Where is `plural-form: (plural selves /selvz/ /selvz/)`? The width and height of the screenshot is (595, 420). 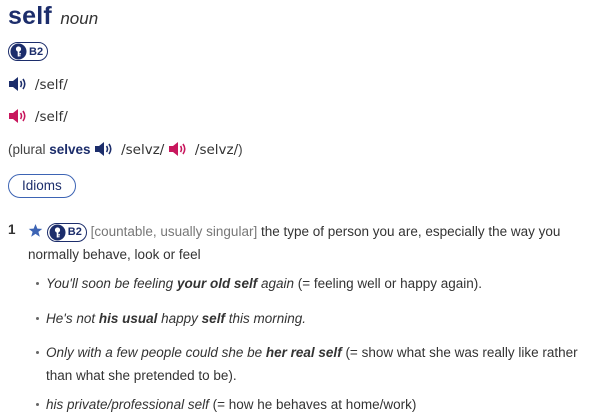 plural-form: (plural selves /selvz/ /selvz/) is located at coordinates (125, 149).